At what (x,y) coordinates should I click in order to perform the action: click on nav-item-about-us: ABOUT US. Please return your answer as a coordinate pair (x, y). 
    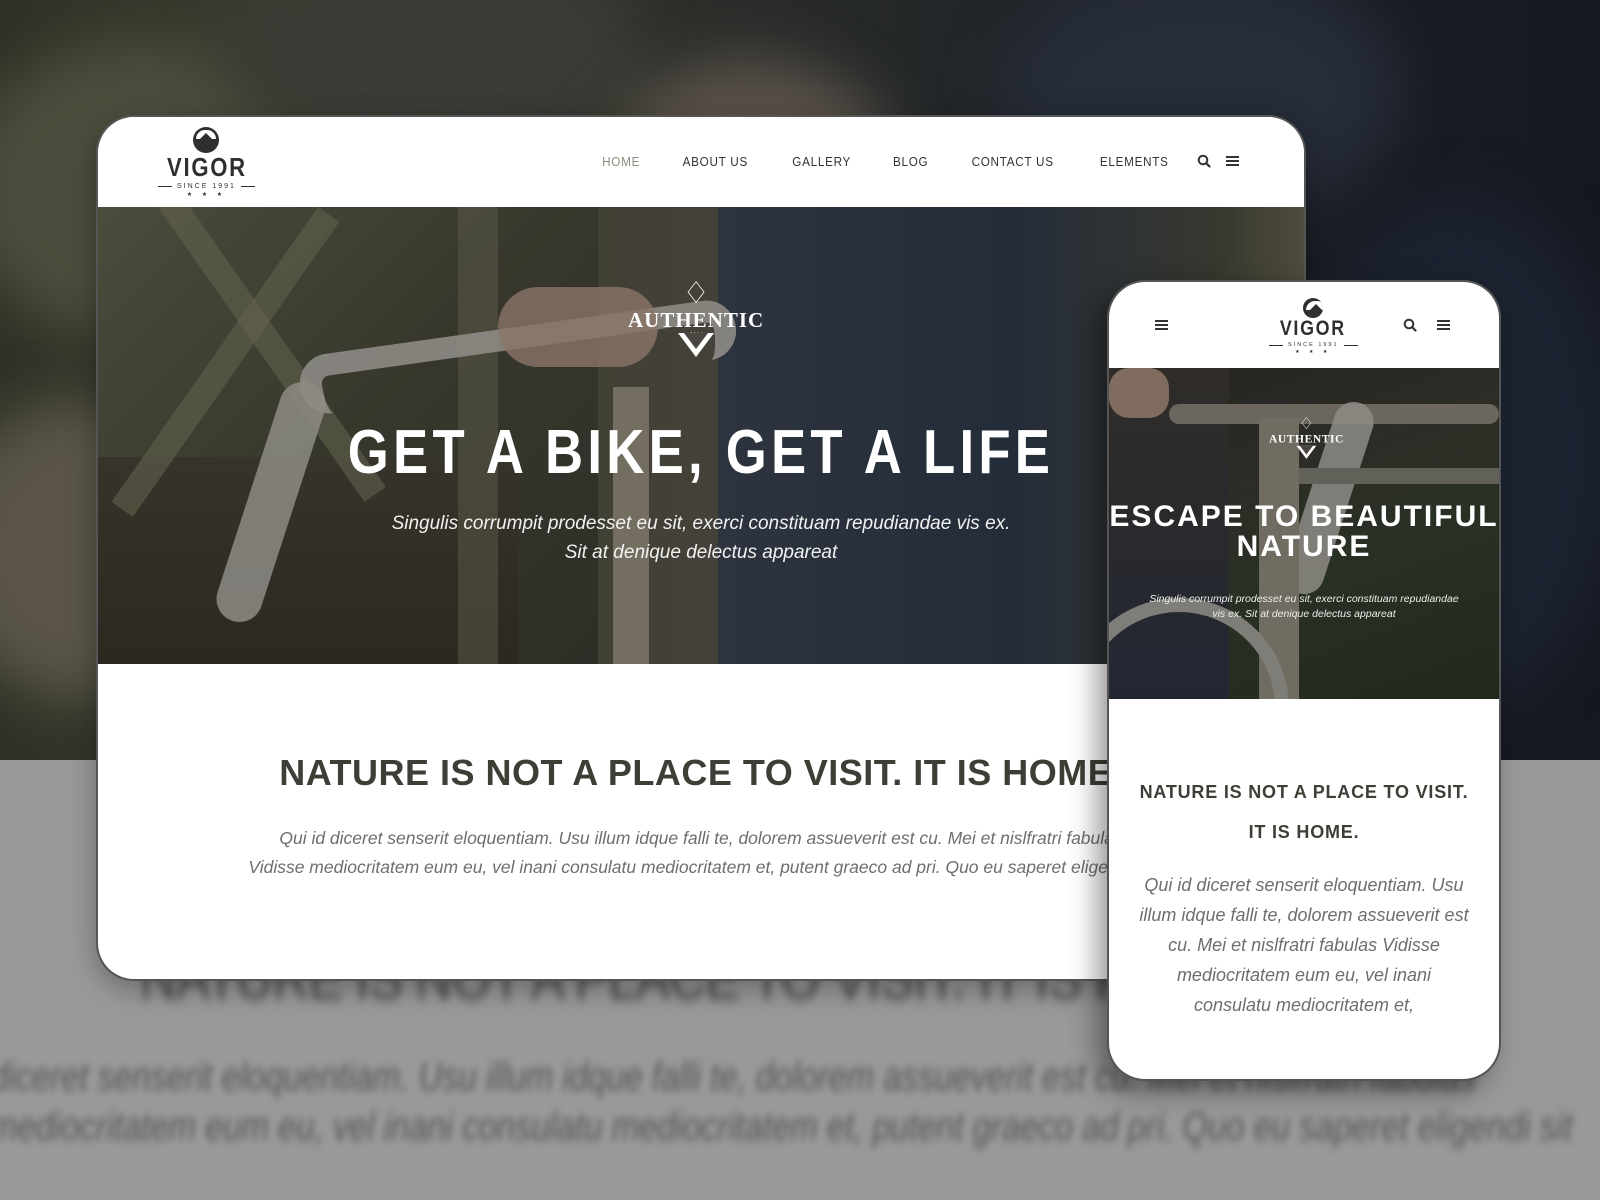
    Looking at the image, I should click on (715, 161).